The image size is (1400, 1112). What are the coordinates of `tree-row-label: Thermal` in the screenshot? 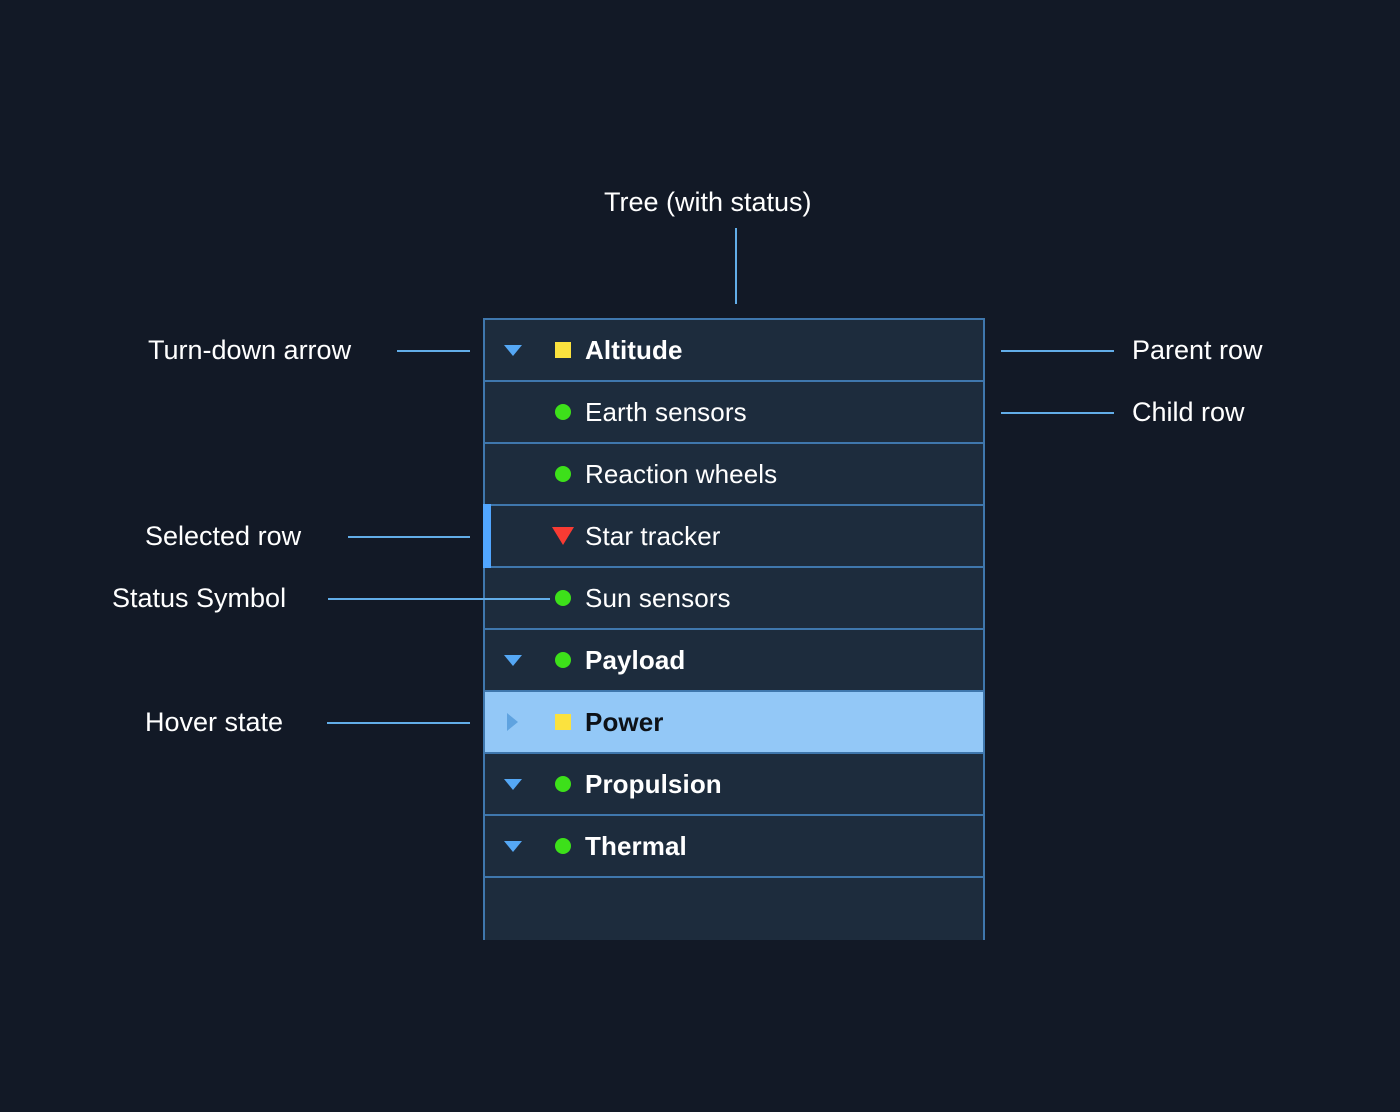 It's located at (636, 845).